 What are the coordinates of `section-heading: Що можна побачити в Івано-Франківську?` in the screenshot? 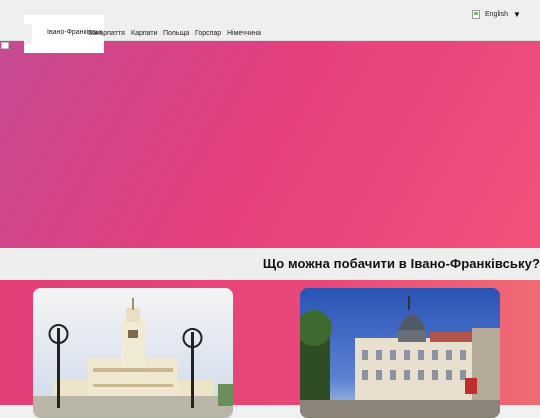 It's located at (401, 263).